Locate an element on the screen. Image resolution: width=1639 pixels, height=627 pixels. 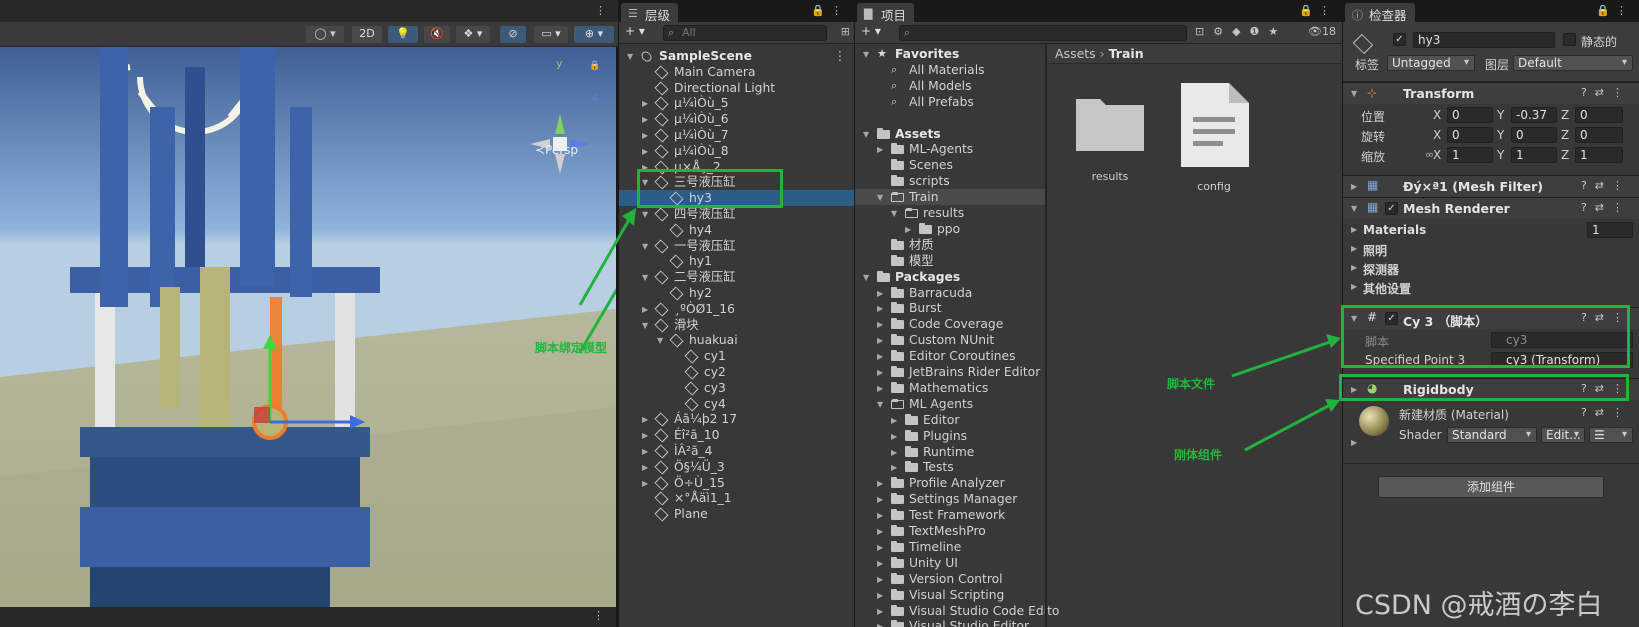
tree-row: ▶ Profile Analyzer is located at coordinates (950, 483).